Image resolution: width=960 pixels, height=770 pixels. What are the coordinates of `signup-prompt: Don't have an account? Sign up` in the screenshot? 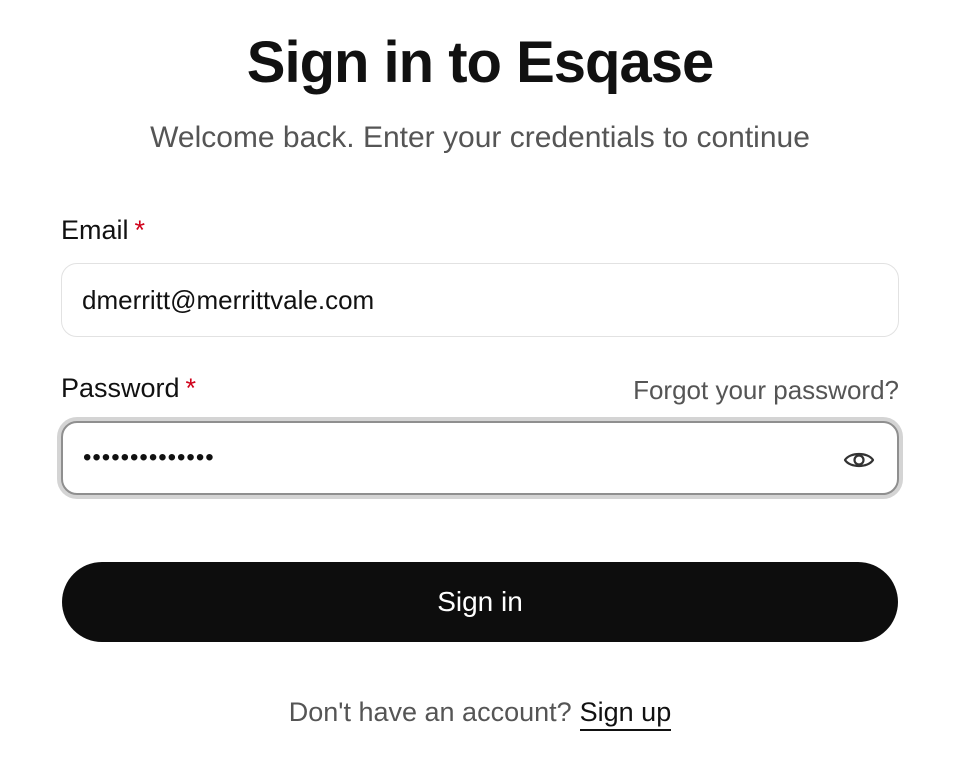 It's located at (480, 713).